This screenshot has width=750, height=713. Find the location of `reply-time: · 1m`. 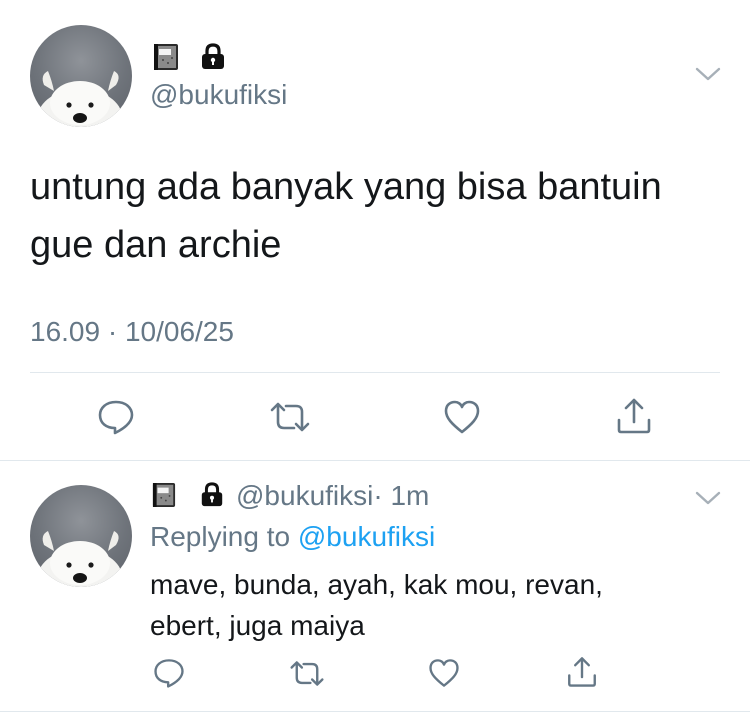

reply-time: · 1m is located at coordinates (401, 495).